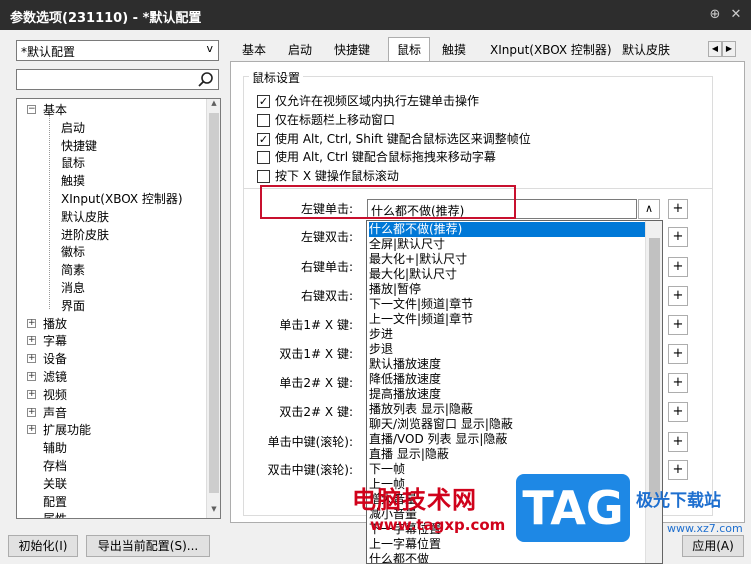 This screenshot has width=751, height=564. I want to click on dropdown-option: 提高播放速度, so click(405, 394).